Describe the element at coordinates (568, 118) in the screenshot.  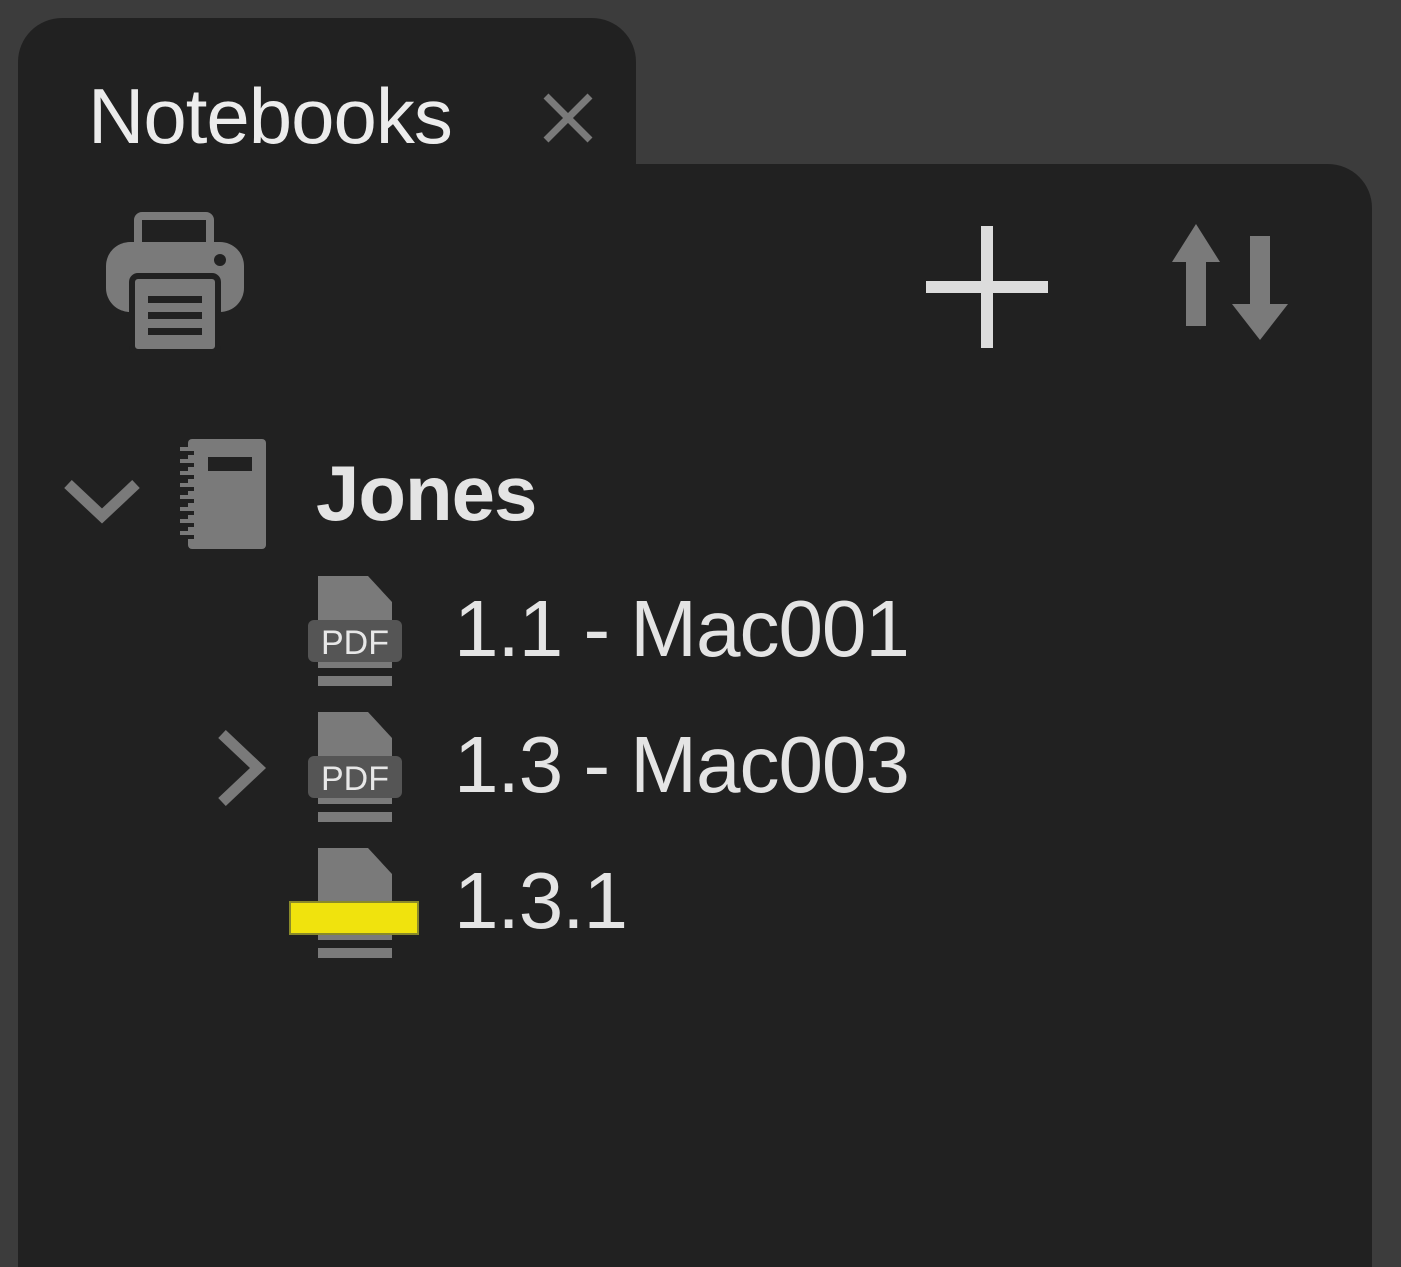
I see `close-icon` at that location.